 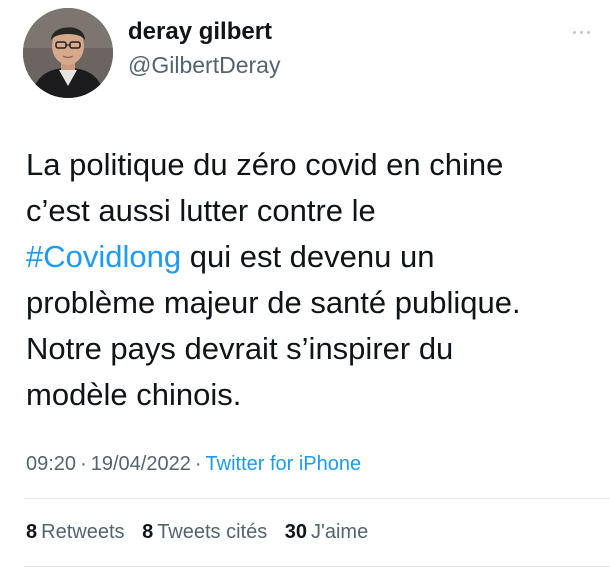 I want to click on more-icon, so click(x=581, y=32).